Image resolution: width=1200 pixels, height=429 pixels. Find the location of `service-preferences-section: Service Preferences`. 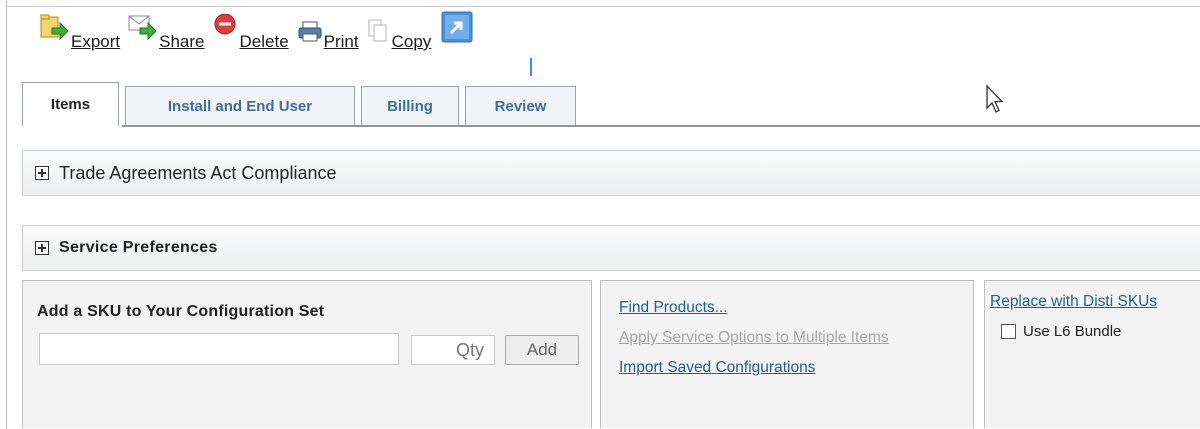

service-preferences-section: Service Preferences is located at coordinates (611, 248).